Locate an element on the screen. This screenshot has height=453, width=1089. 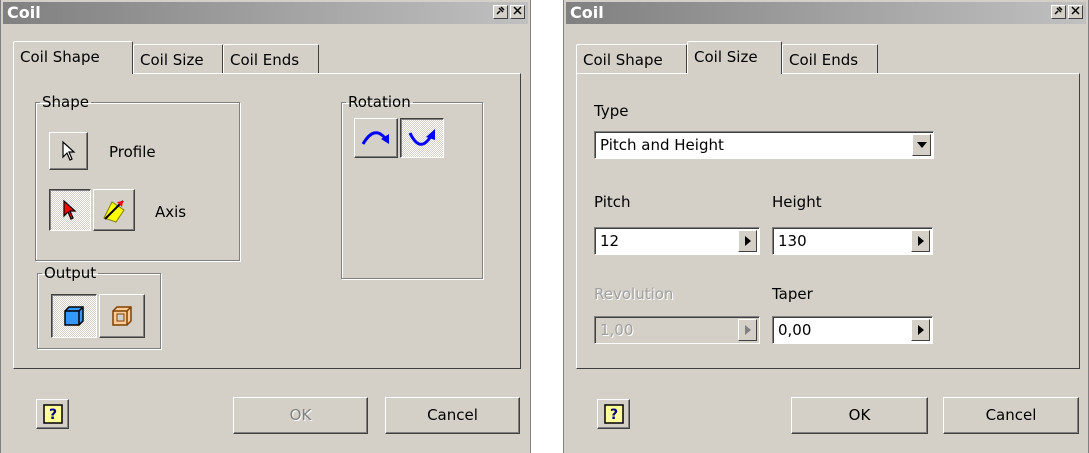
height-menu-arrow is located at coordinates (920, 241).